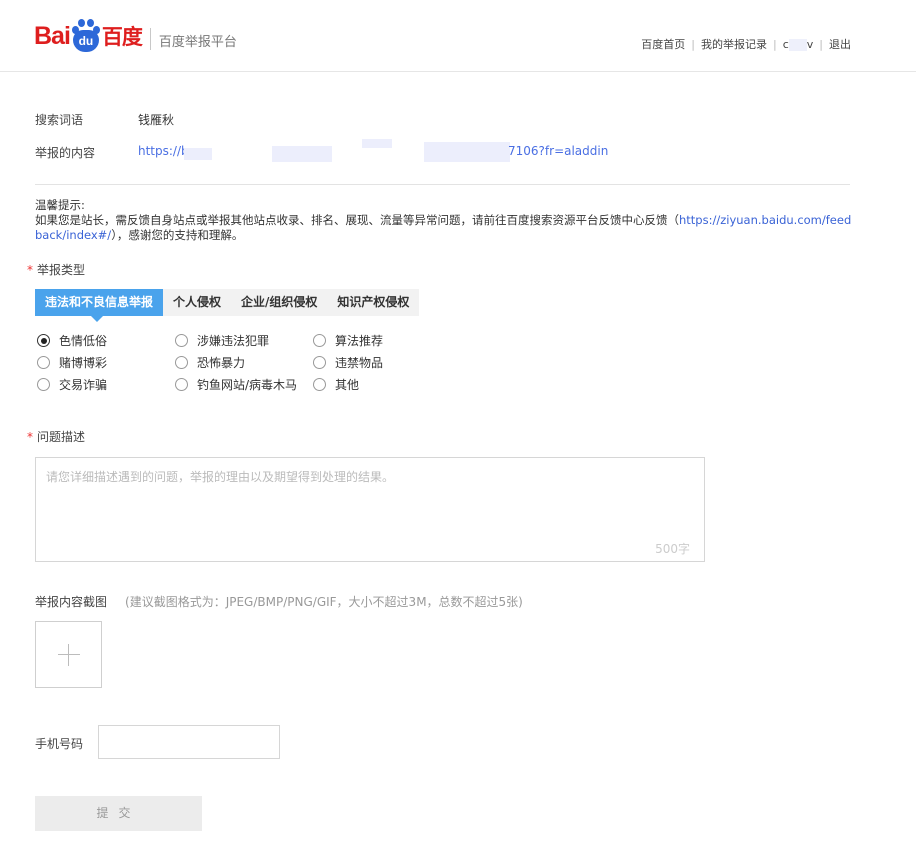 The image size is (916, 863). What do you see at coordinates (197, 42) in the screenshot?
I see `platform-title: 百度举报平台` at bounding box center [197, 42].